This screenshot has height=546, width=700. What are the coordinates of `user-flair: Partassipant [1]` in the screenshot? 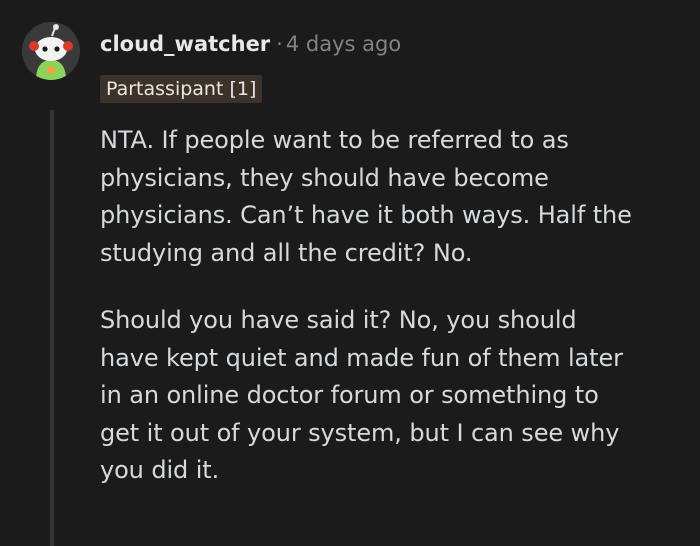 It's located at (181, 89).